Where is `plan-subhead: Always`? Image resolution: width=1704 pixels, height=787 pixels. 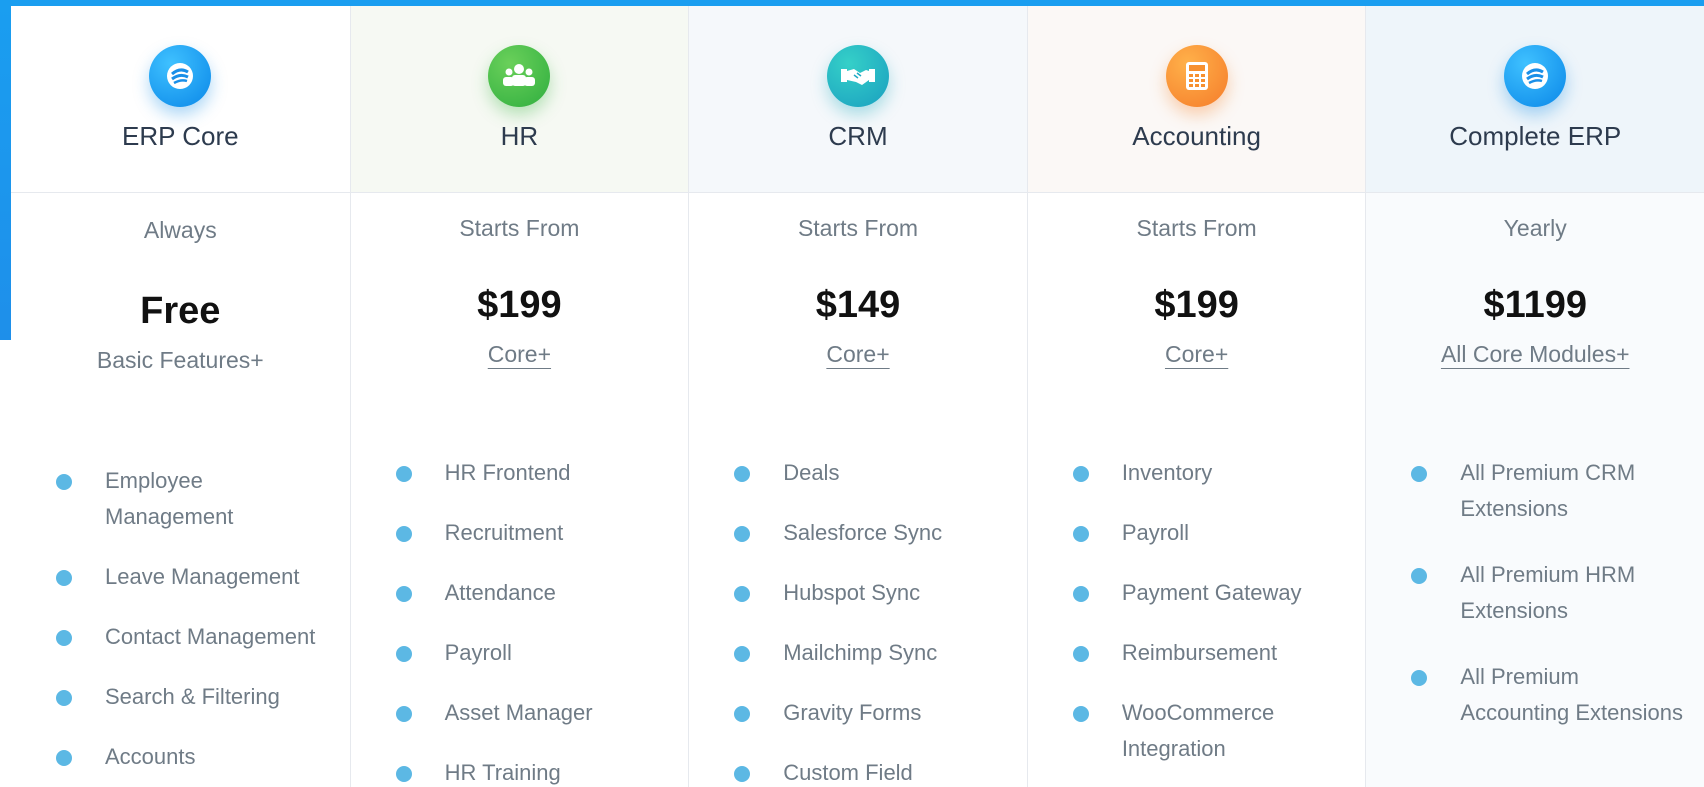 plan-subhead: Always is located at coordinates (180, 230).